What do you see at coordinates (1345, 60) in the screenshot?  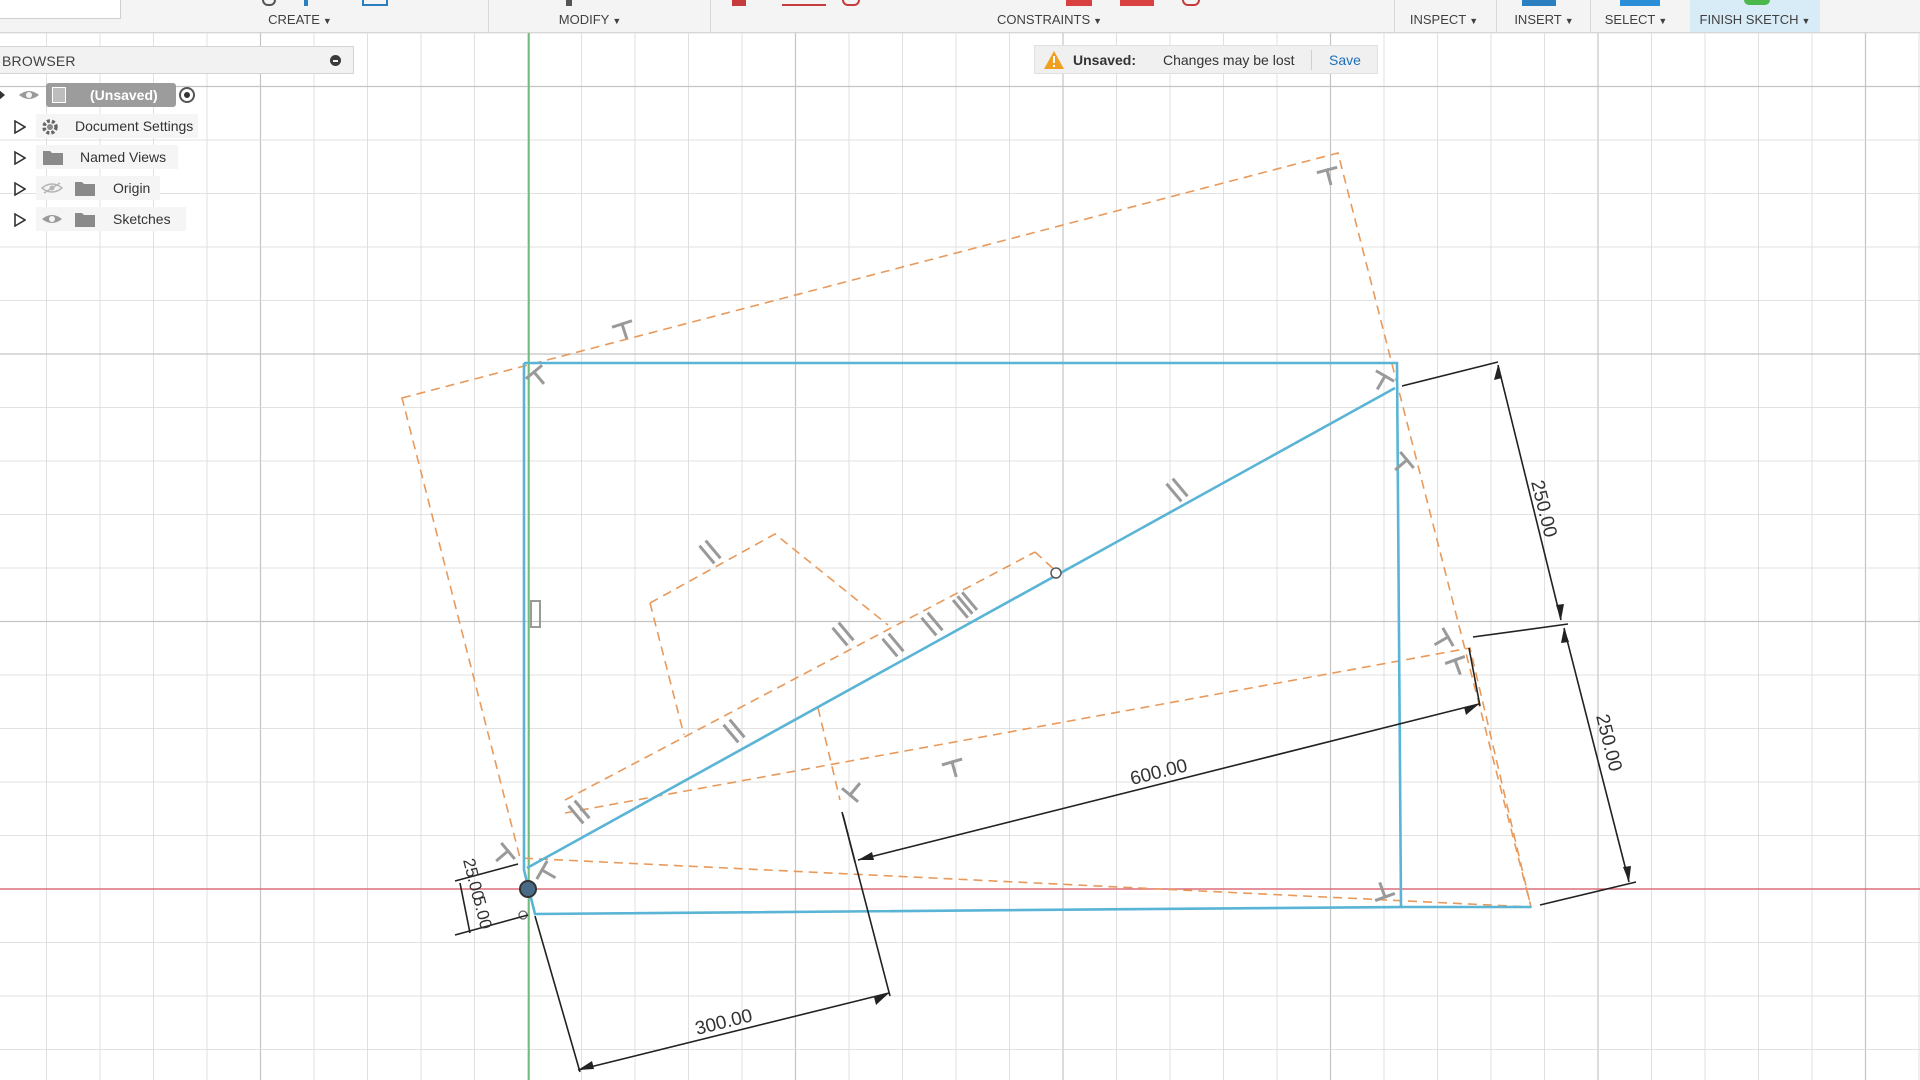 I see `save-link: Save` at bounding box center [1345, 60].